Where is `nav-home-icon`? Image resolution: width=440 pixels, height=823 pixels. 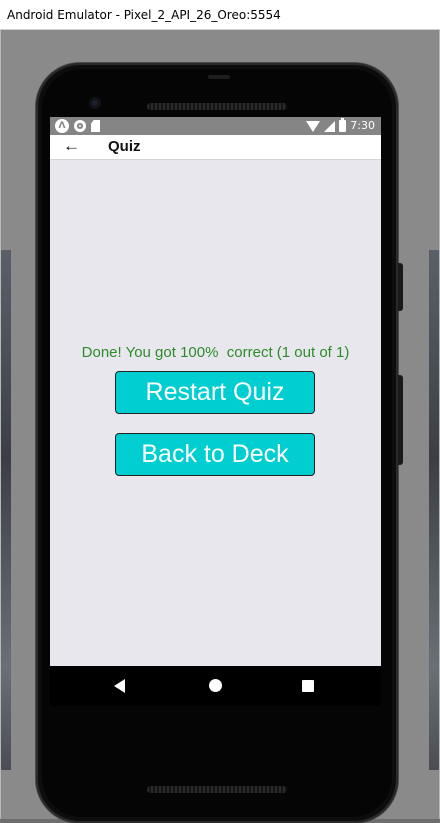 nav-home-icon is located at coordinates (215, 685).